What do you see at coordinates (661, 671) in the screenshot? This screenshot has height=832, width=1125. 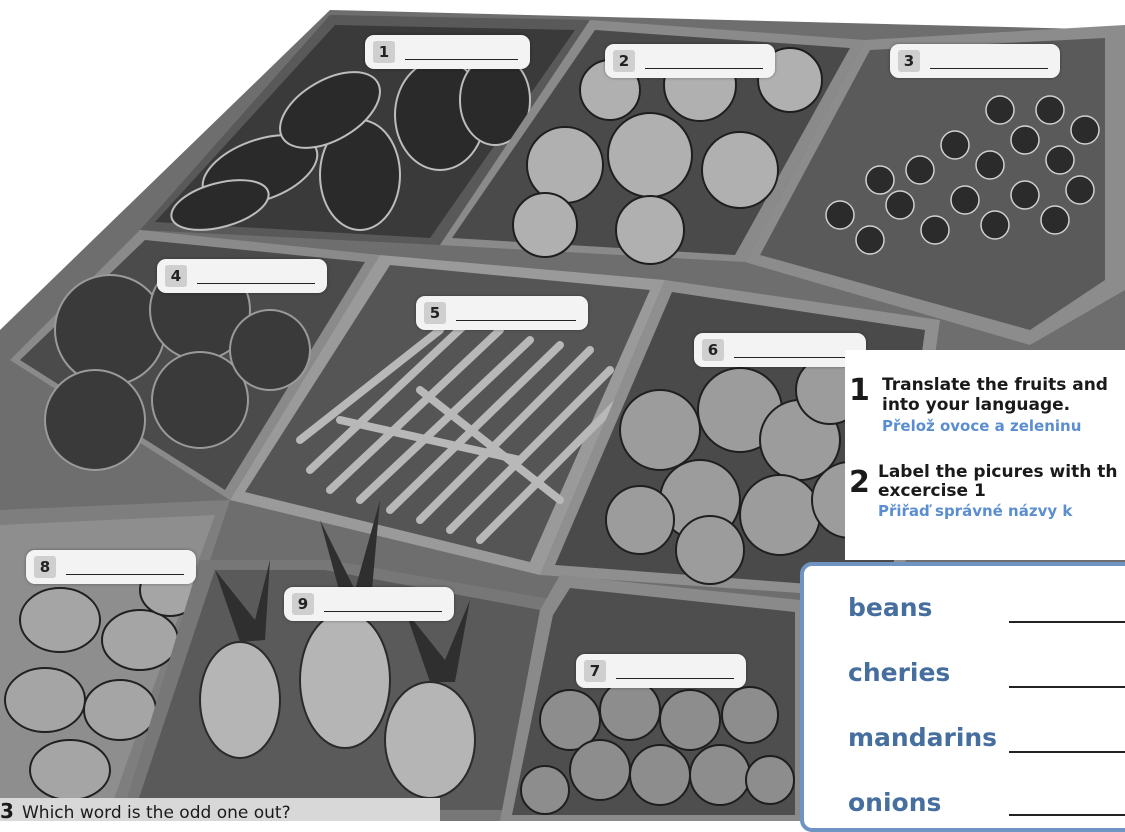 I see `label-box-7: 7` at bounding box center [661, 671].